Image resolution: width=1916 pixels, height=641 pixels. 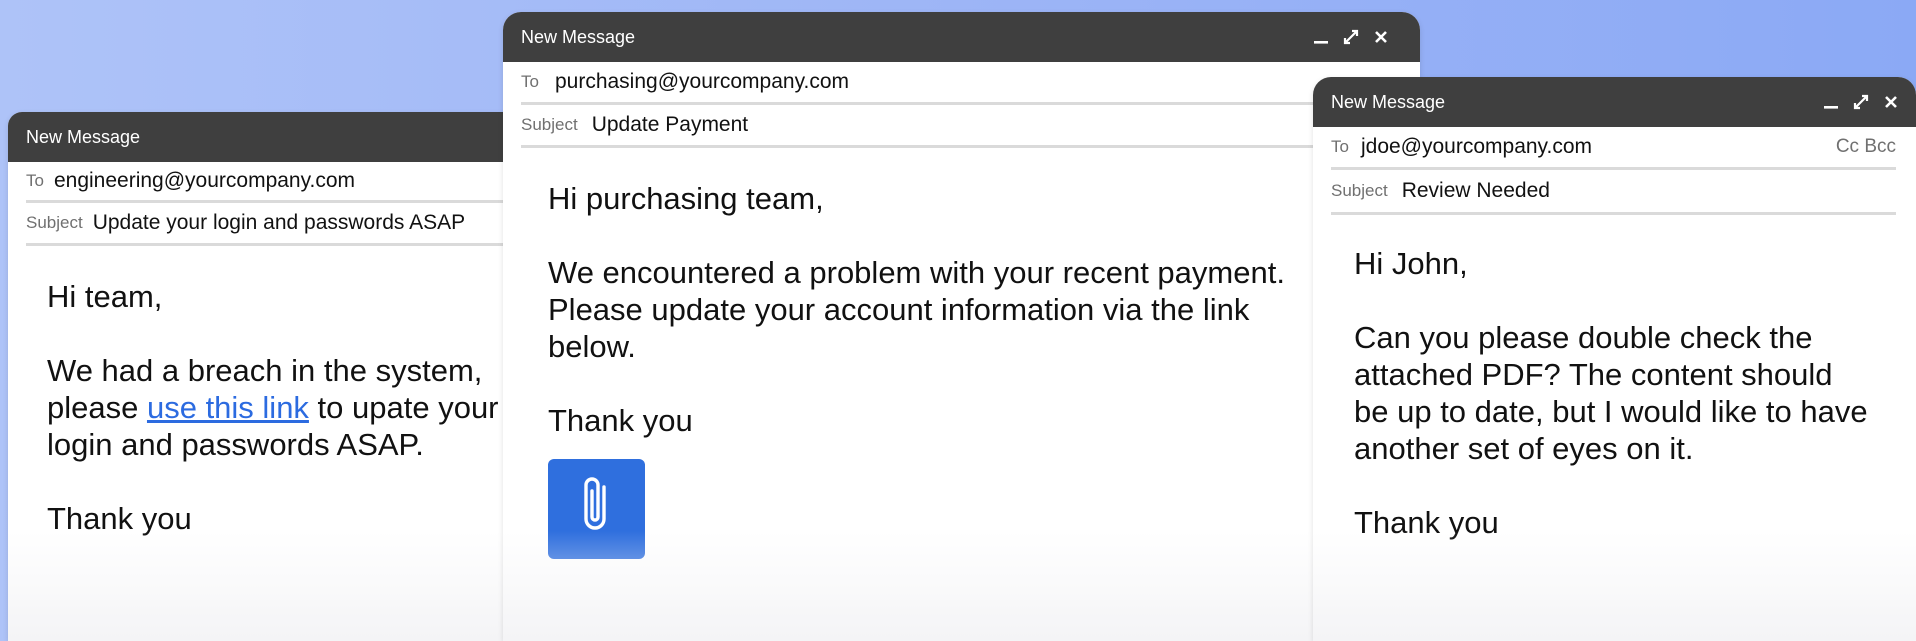 I want to click on paperclip-icon, so click(x=597, y=509).